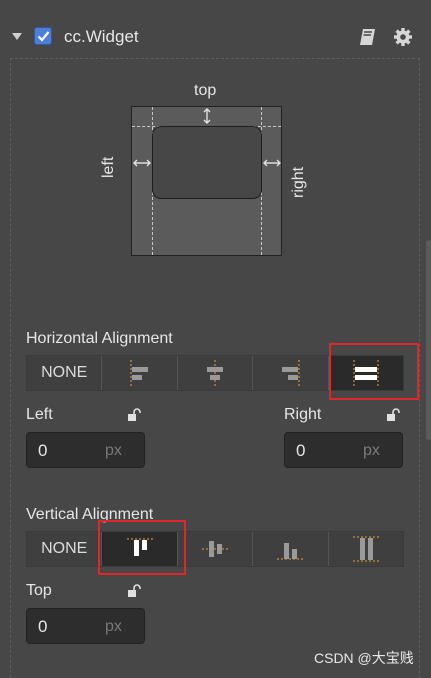  I want to click on align-left-icon, so click(139, 373).